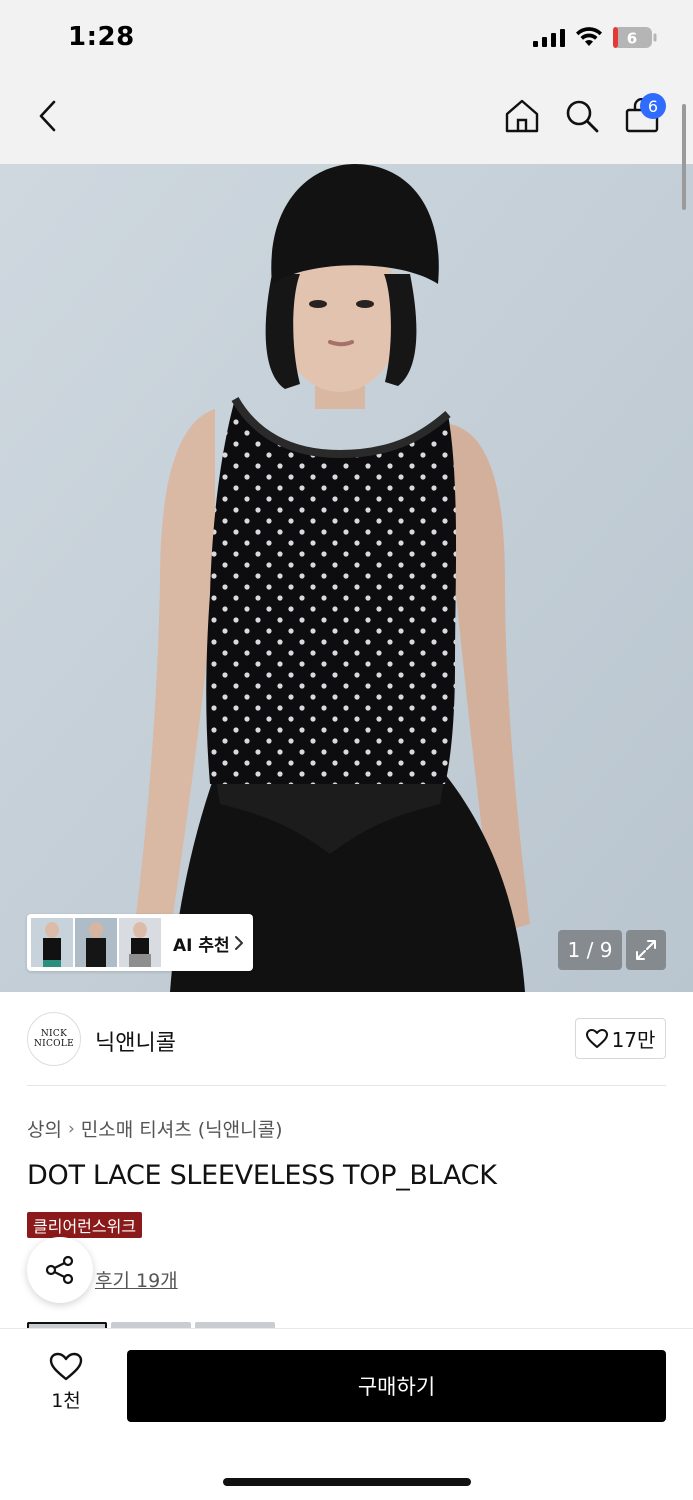  Describe the element at coordinates (262, 1175) in the screenshot. I see `product-title: DOT LACE SLEEVELESS TOP_BLACK` at that location.